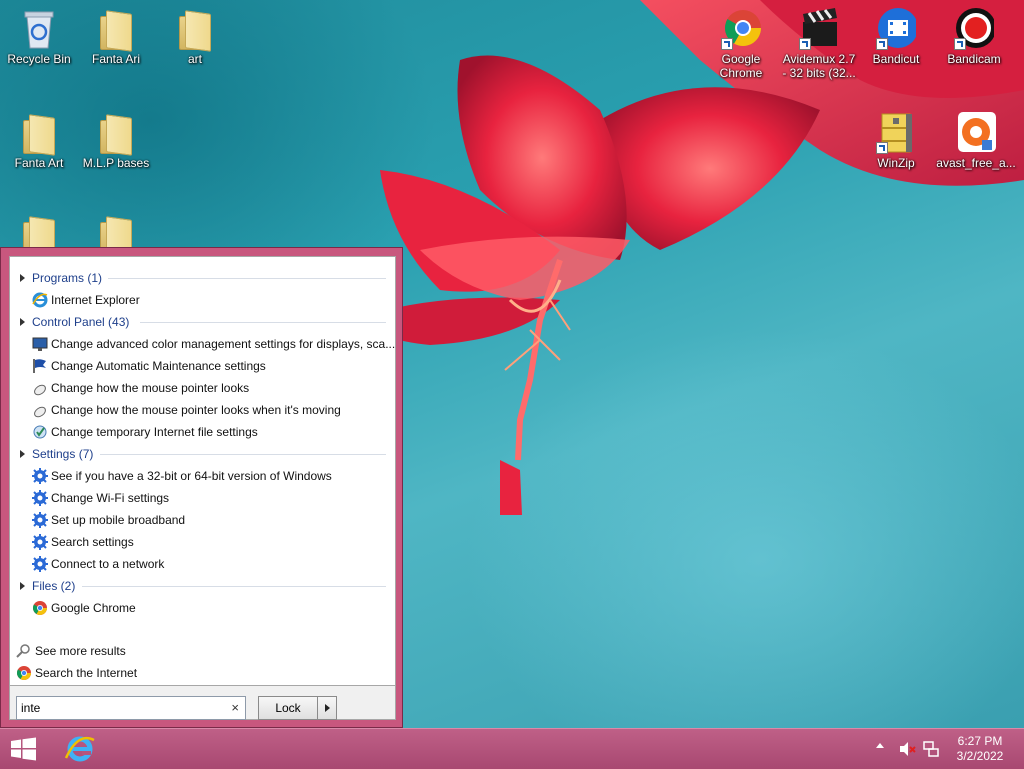 This screenshot has width=1024, height=769. Describe the element at coordinates (976, 132) in the screenshot. I see `avast-icon` at that location.